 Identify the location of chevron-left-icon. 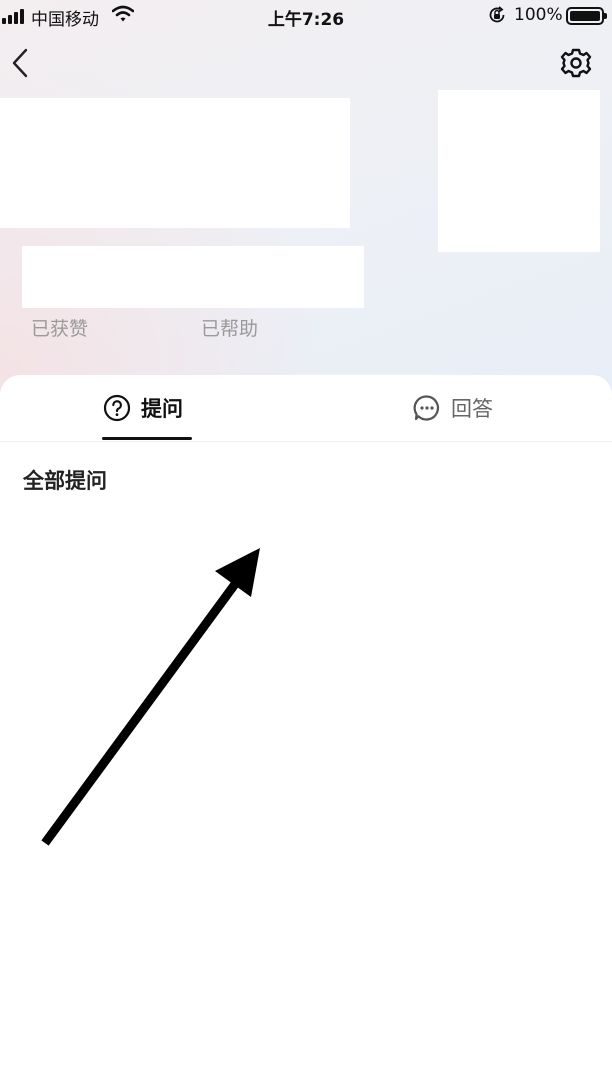
(20, 63).